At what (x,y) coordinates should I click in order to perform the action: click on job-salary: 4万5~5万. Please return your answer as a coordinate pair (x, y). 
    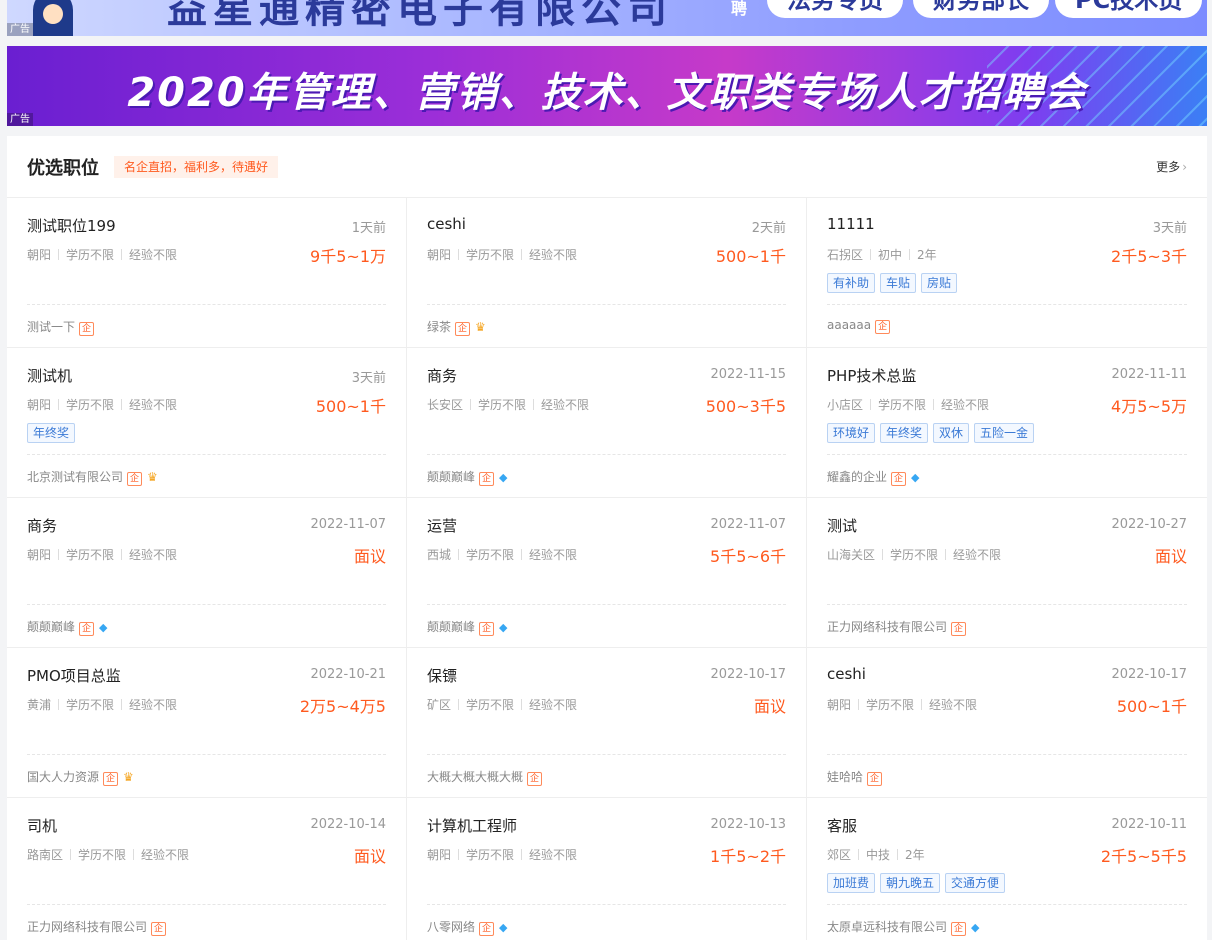
    Looking at the image, I should click on (1149, 406).